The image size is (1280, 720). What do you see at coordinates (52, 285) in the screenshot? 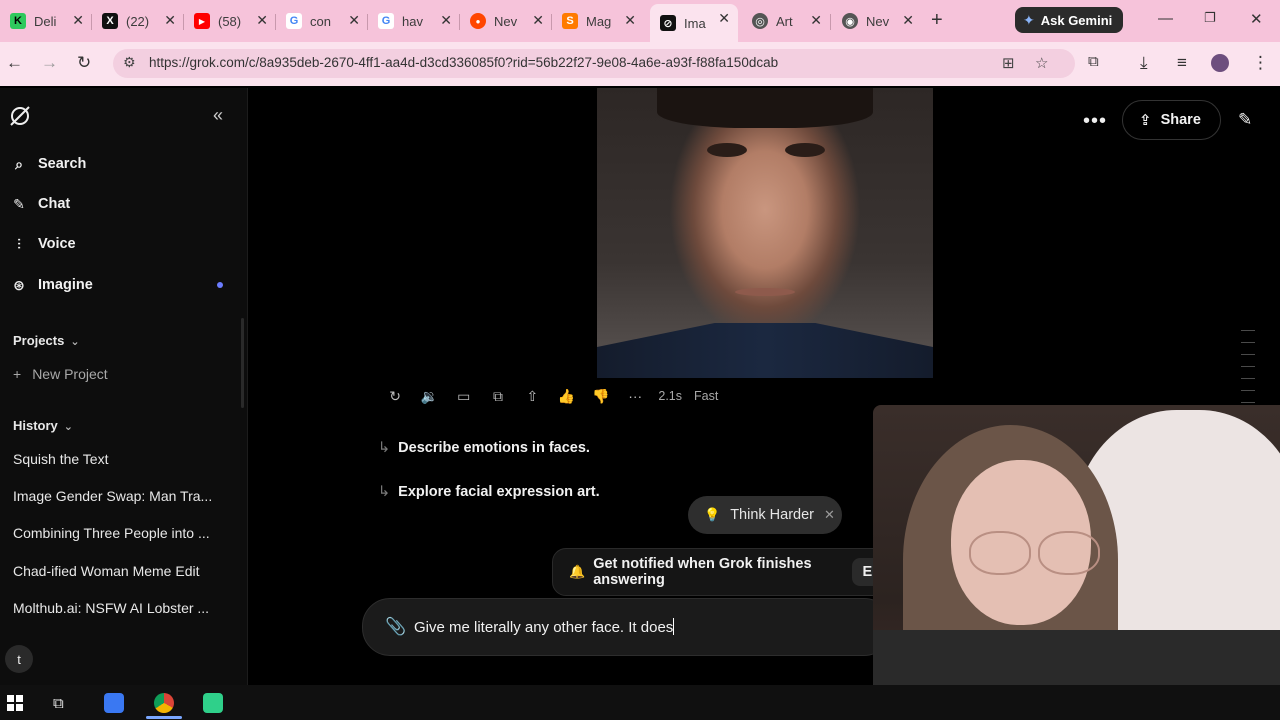
I see `nav-imagine: ⊛ Imagine` at bounding box center [52, 285].